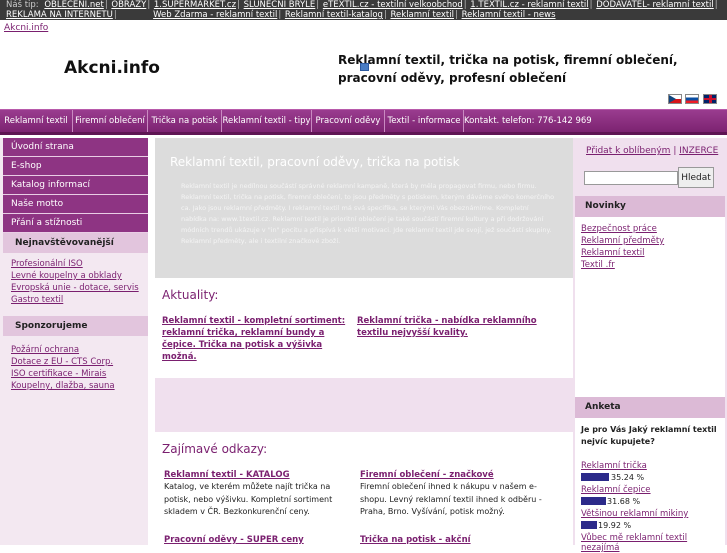 The width and height of the screenshot is (727, 553). Describe the element at coordinates (612, 253) in the screenshot. I see `novinky-link: Reklamní textil` at that location.